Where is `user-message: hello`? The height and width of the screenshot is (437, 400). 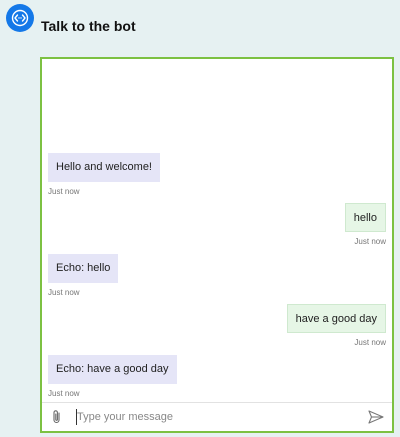 user-message: hello is located at coordinates (365, 217).